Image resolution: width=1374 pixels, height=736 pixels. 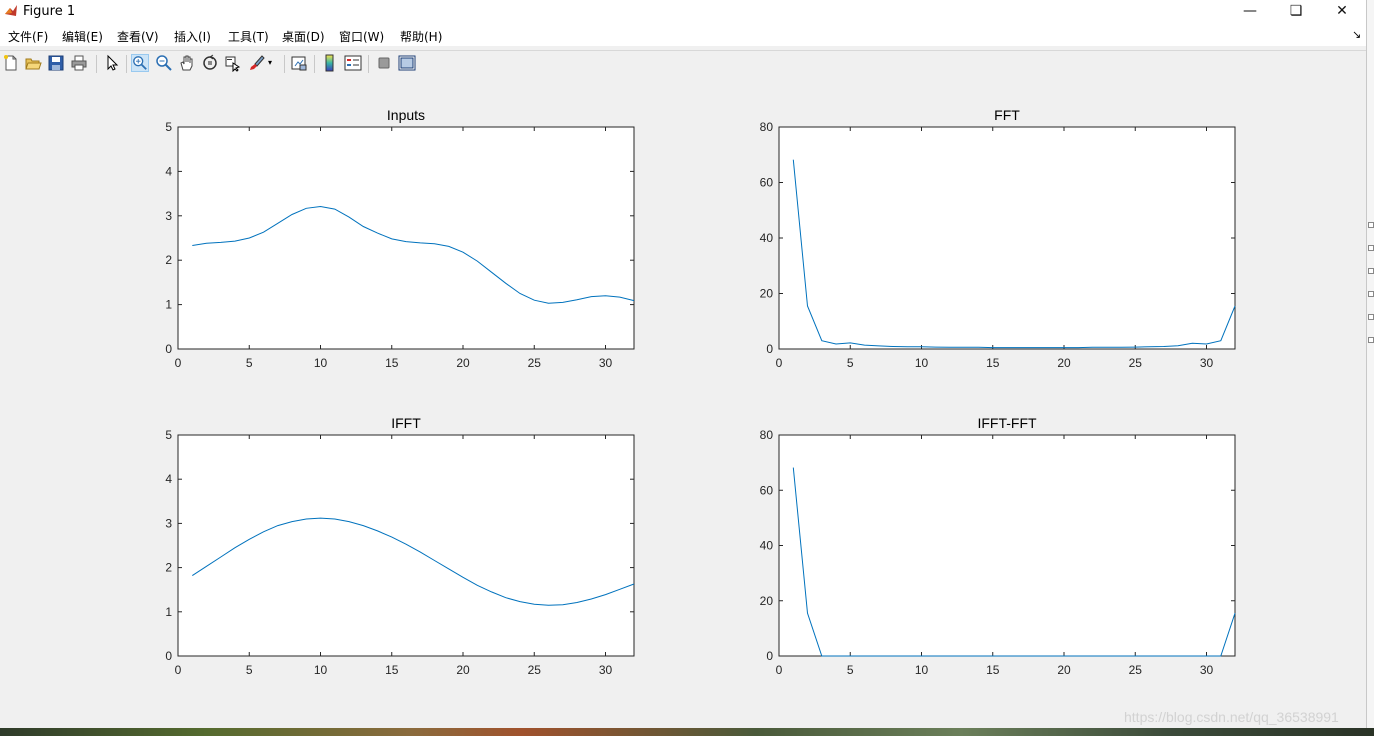 What do you see at coordinates (683, 64) in the screenshot?
I see `toolbar: ▾` at bounding box center [683, 64].